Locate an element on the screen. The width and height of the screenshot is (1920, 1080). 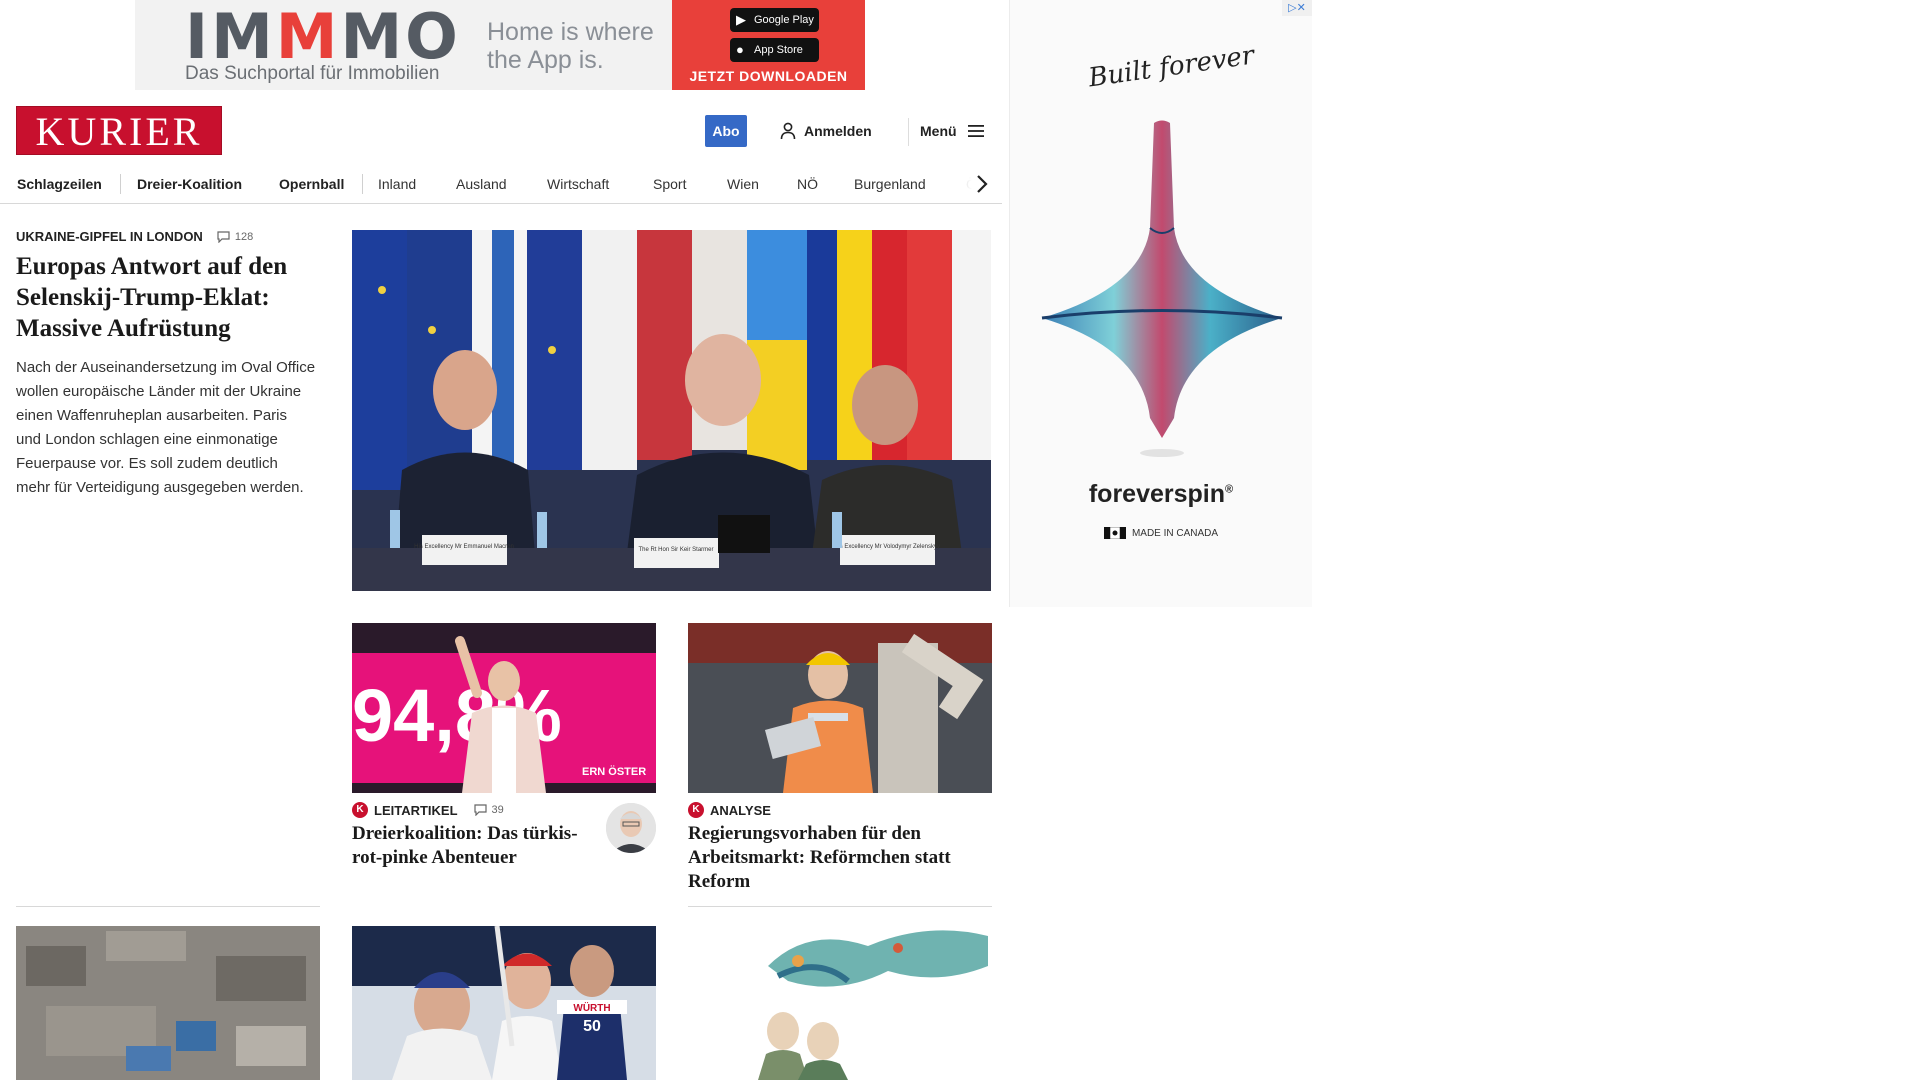
card-image-ski-jumpers: WÜRTH 50 is located at coordinates (504, 1003).